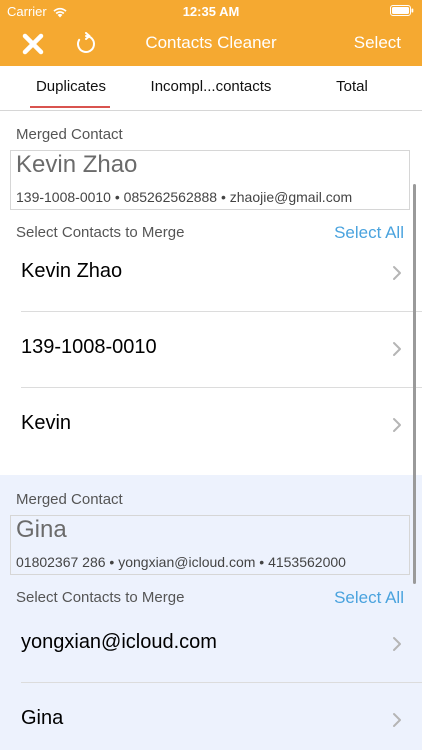 This screenshot has width=422, height=750. I want to click on tab-total: Total, so click(352, 88).